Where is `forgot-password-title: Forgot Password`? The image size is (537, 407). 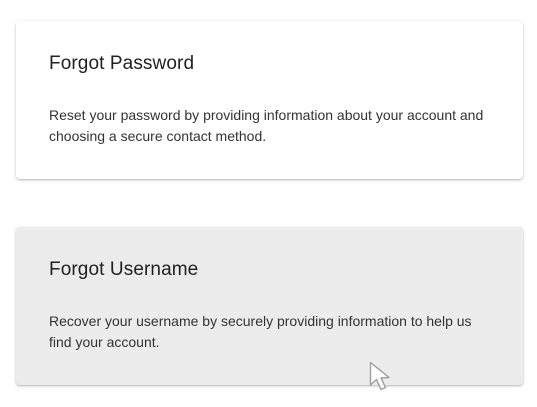
forgot-password-title: Forgot Password is located at coordinates (122, 63).